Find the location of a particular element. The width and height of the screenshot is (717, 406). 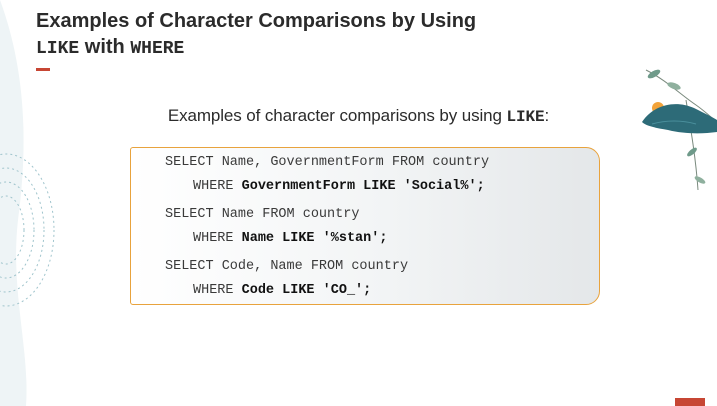

subtitle-keyword: LIKE is located at coordinates (525, 117).